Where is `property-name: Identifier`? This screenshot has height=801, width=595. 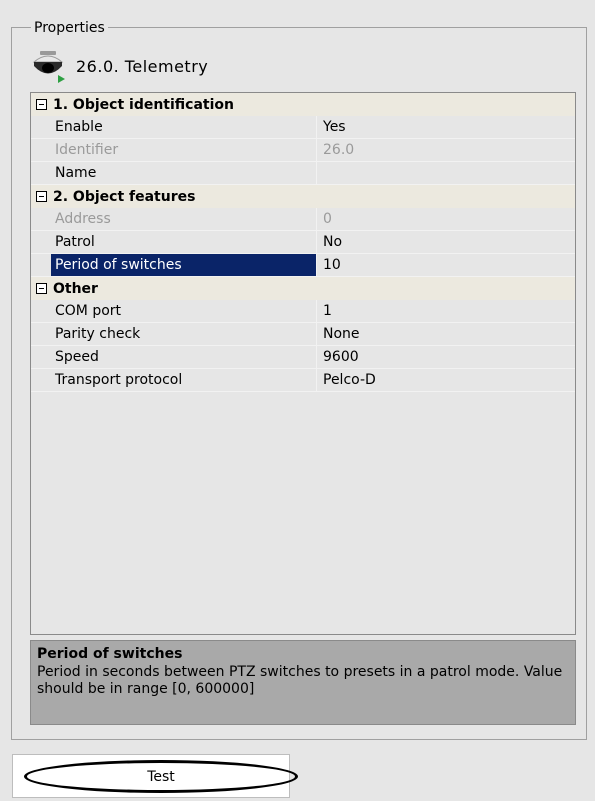
property-name: Identifier is located at coordinates (87, 150).